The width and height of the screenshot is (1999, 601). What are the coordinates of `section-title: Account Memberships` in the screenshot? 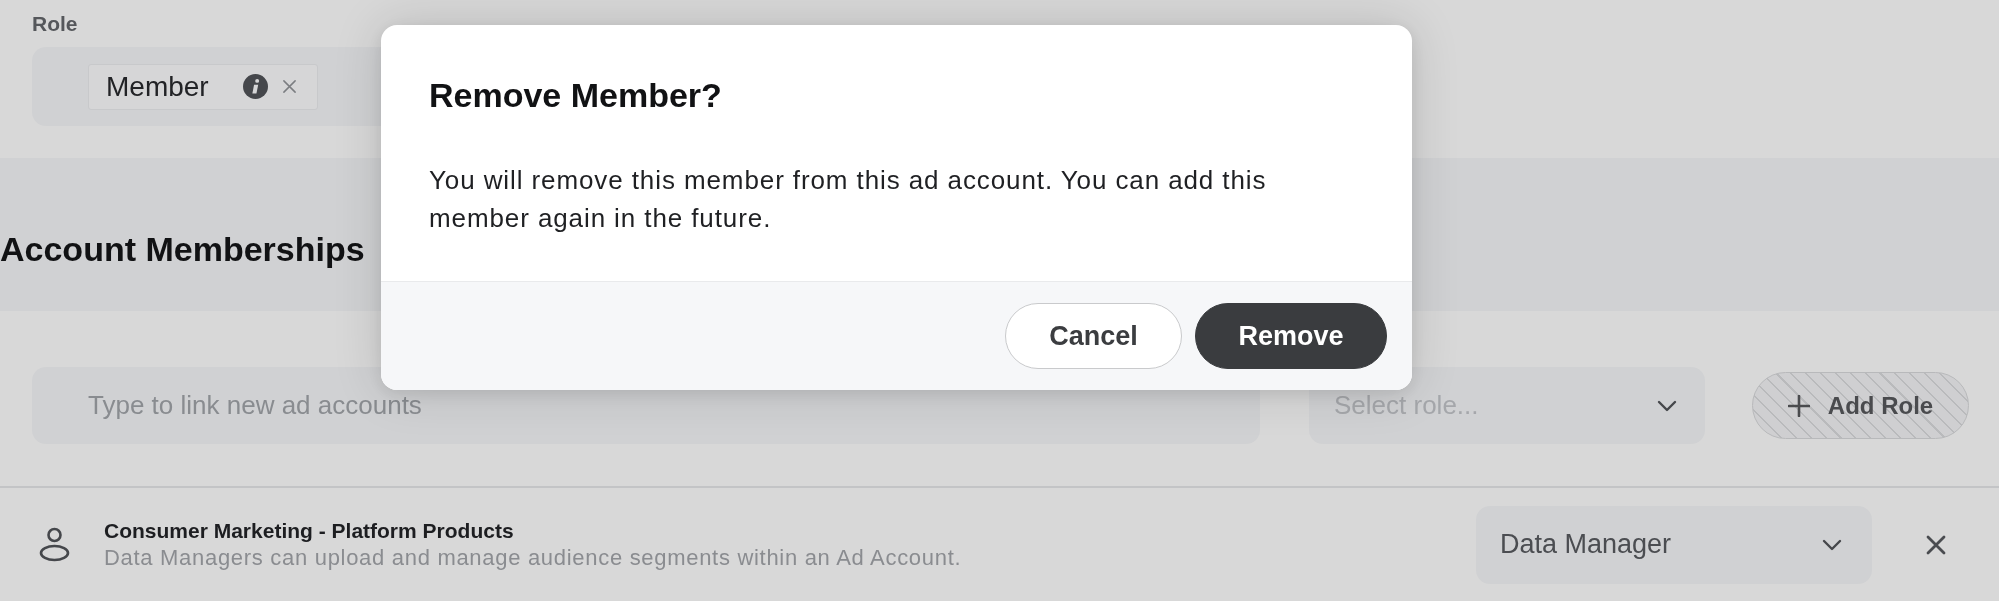 It's located at (182, 249).